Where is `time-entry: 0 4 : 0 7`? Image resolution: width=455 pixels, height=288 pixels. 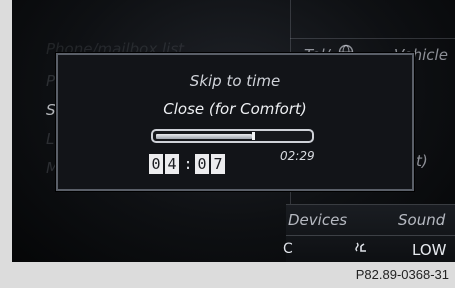 time-entry: 0 4 : 0 7 is located at coordinates (188, 164).